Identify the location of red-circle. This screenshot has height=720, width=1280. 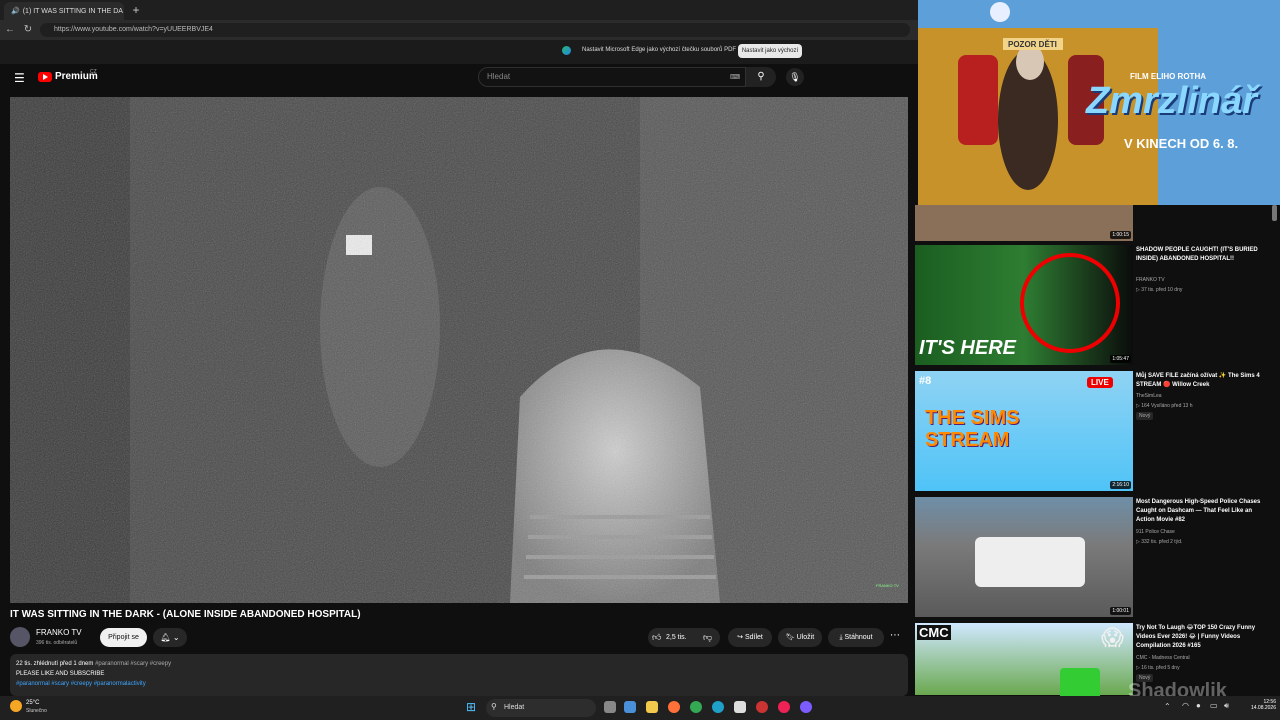
(1070, 303).